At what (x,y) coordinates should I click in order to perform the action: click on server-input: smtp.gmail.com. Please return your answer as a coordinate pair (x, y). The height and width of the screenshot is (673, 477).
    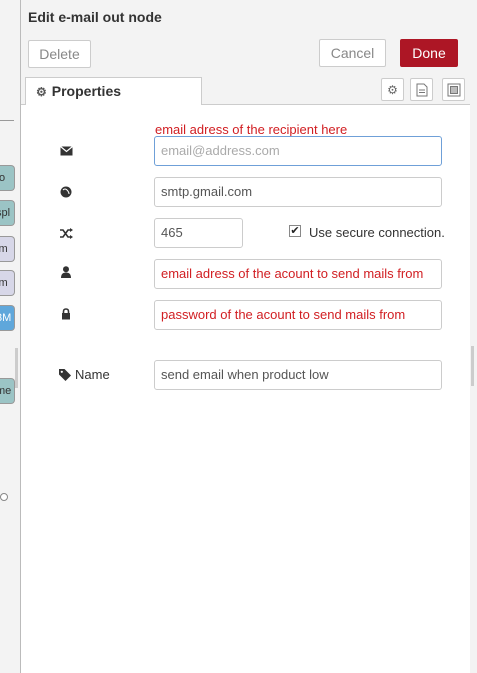
    Looking at the image, I should click on (298, 192).